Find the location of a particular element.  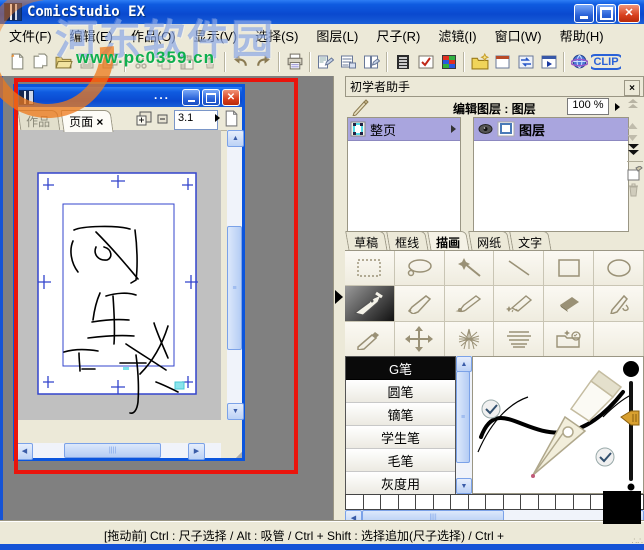

tool-ellipse is located at coordinates (619, 269).